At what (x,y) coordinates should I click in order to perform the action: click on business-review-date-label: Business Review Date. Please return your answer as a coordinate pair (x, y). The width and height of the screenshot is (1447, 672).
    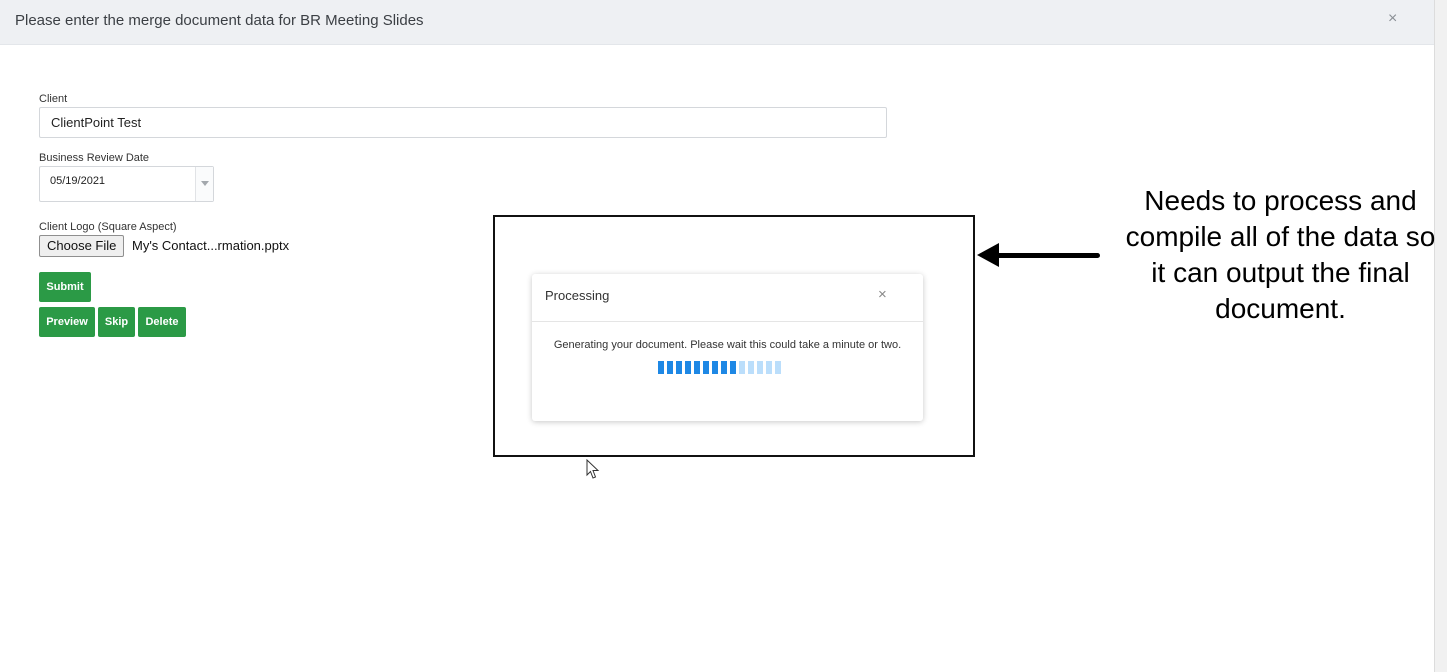
    Looking at the image, I should click on (94, 158).